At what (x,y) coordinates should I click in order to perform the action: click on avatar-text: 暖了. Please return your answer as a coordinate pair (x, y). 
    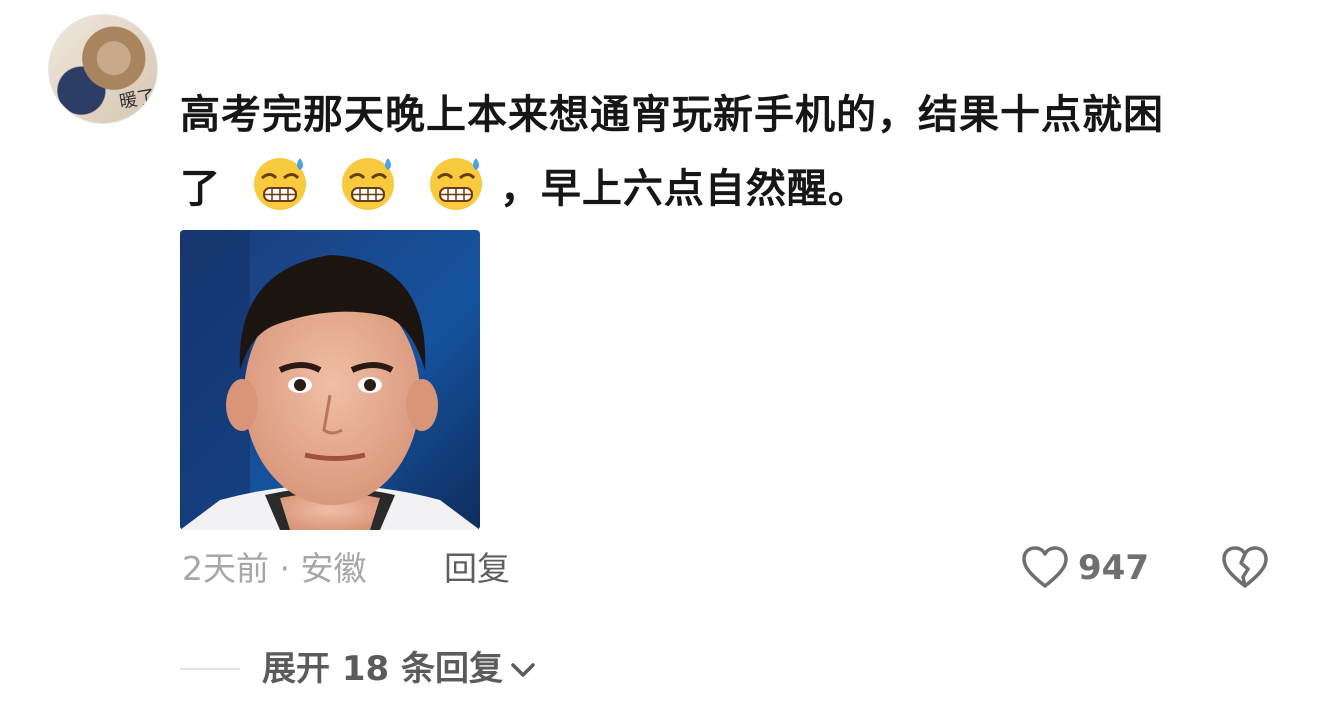
    Looking at the image, I should click on (137, 99).